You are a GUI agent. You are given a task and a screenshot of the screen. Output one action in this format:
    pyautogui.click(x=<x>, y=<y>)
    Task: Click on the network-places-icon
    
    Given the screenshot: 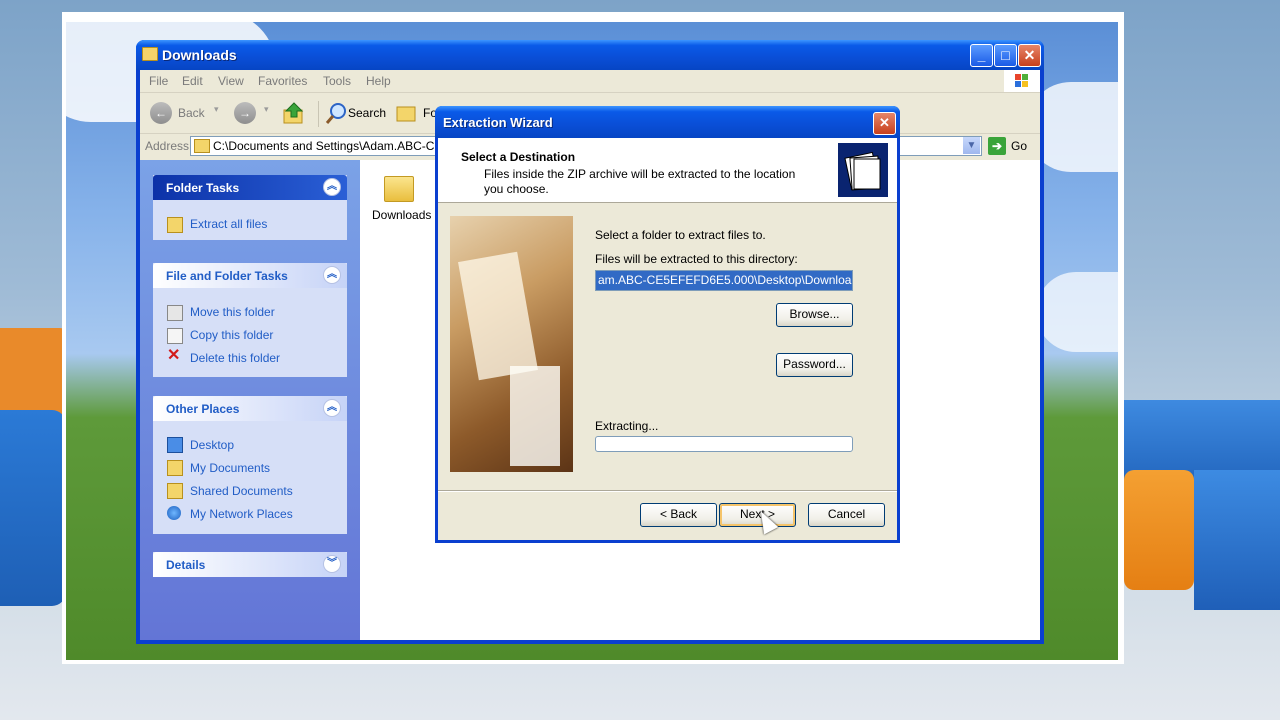 What is the action you would take?
    pyautogui.click(x=174, y=513)
    